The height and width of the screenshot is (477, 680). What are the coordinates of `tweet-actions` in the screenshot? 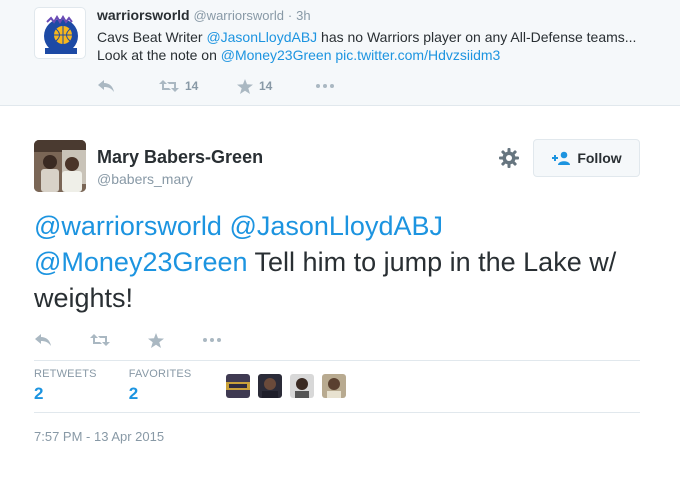 It's located at (128, 340).